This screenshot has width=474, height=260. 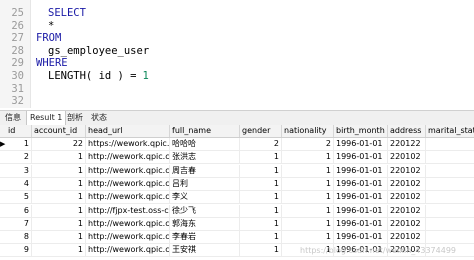 What do you see at coordinates (361, 131) in the screenshot?
I see `column-header-birth-month: birth_month` at bounding box center [361, 131].